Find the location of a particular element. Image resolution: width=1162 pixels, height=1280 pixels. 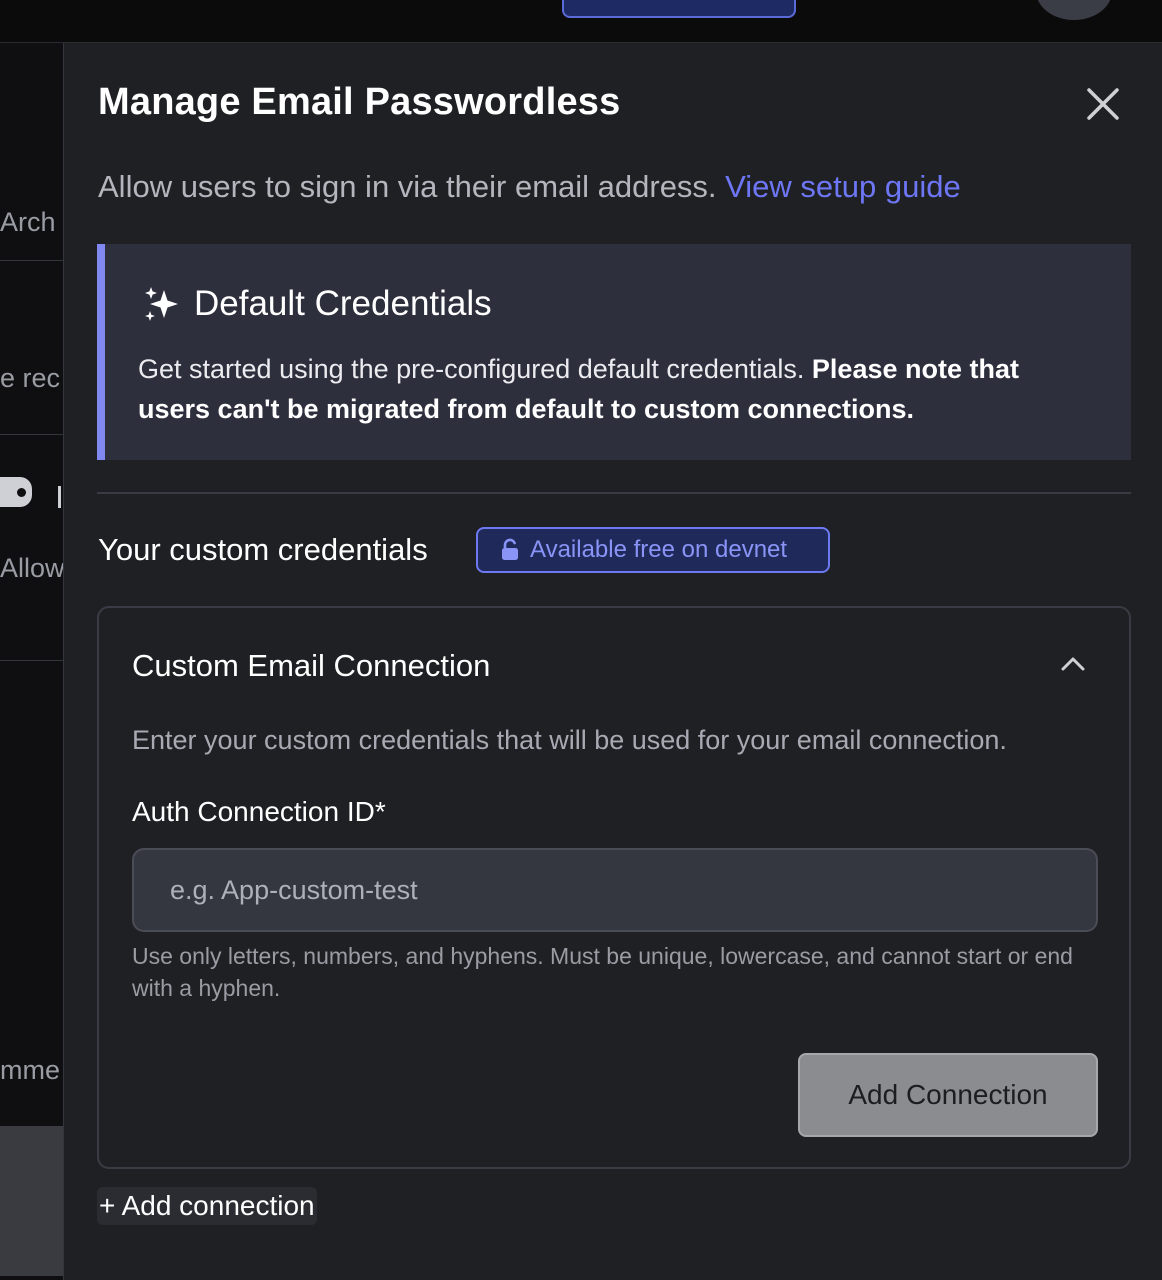

auth-connection-id-input is located at coordinates (615, 890).